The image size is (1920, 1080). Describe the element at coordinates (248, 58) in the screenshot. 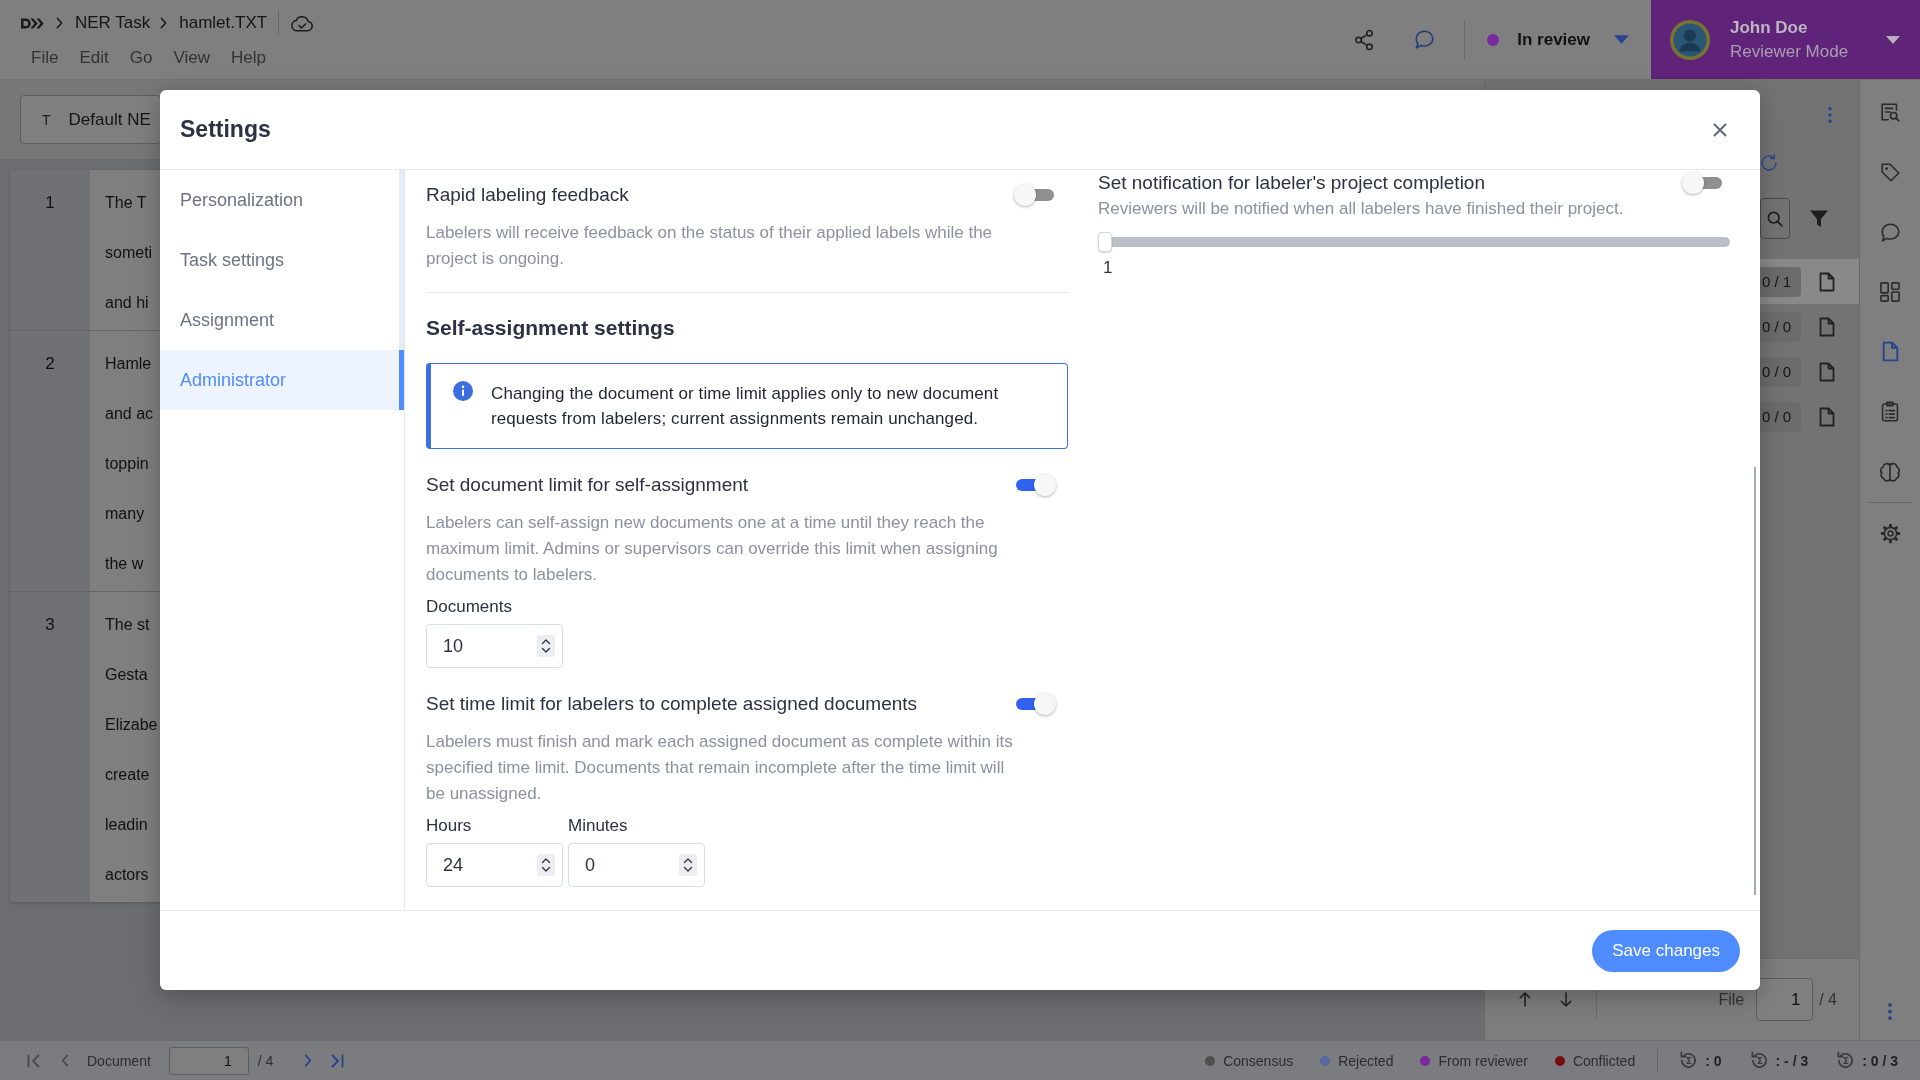

I see `menu-item: Help` at that location.